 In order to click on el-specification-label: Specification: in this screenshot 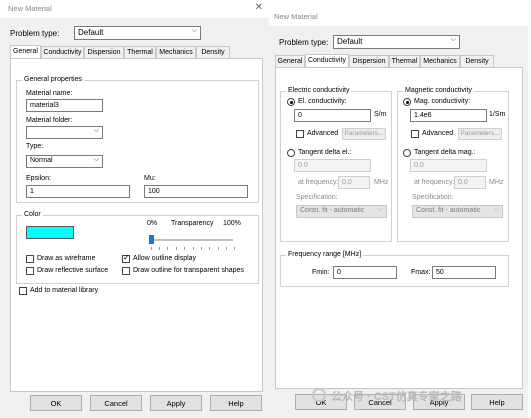, I will do `click(317, 197)`.